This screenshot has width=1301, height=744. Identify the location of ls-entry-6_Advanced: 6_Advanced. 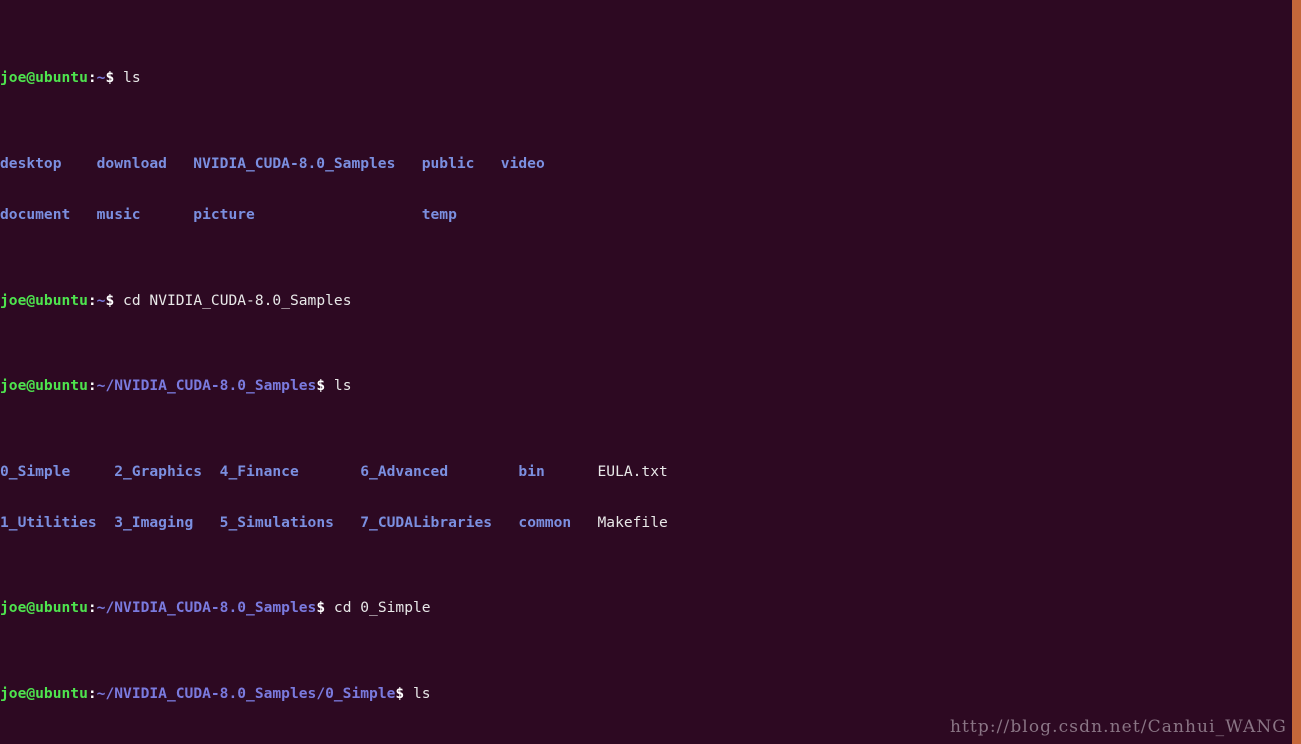
(439, 471).